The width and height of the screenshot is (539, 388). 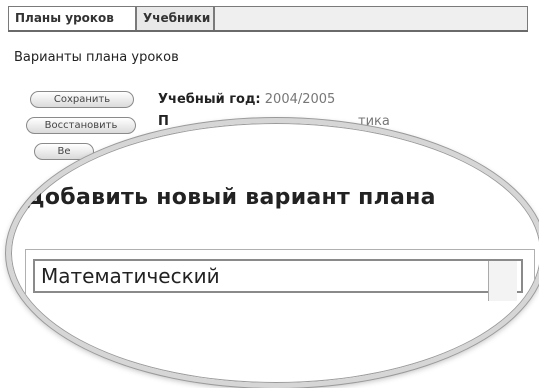 What do you see at coordinates (230, 197) in the screenshot?
I see `add-variant-heading: Добавить новый вариант плана` at bounding box center [230, 197].